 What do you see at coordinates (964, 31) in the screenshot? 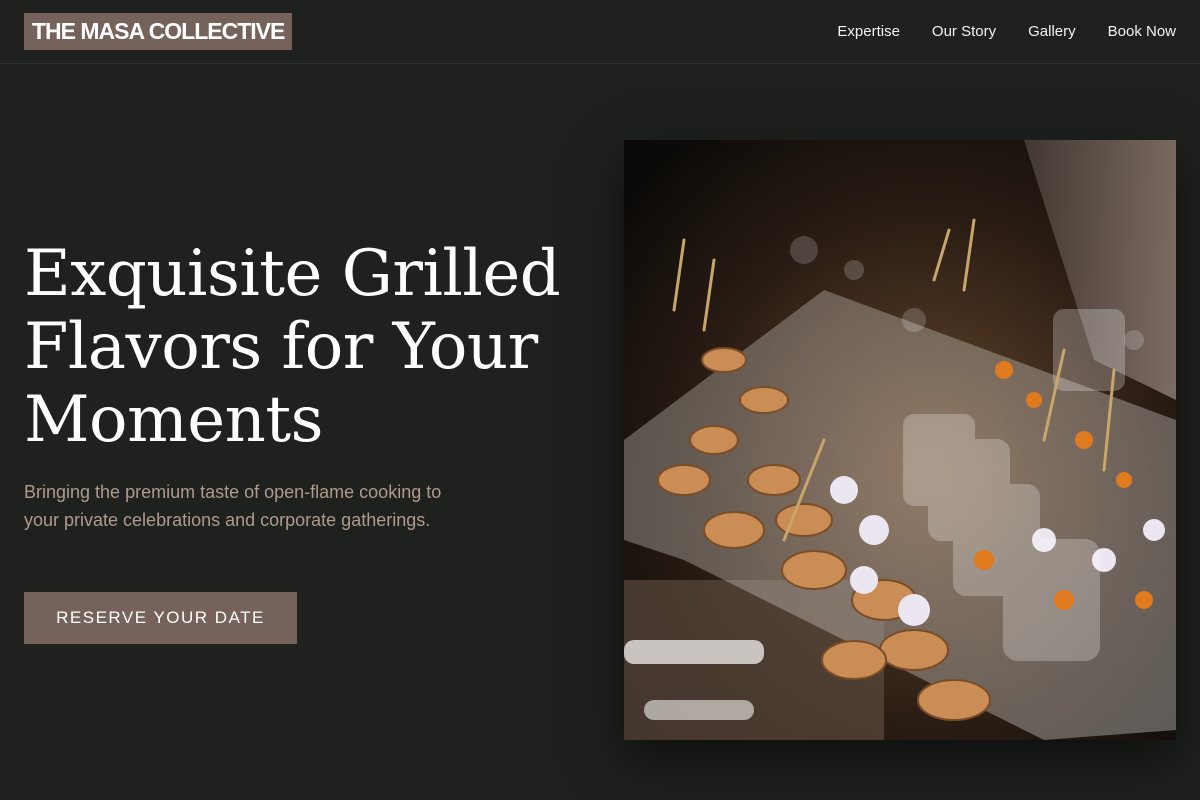
I see `nav-our-story: Our Story` at bounding box center [964, 31].